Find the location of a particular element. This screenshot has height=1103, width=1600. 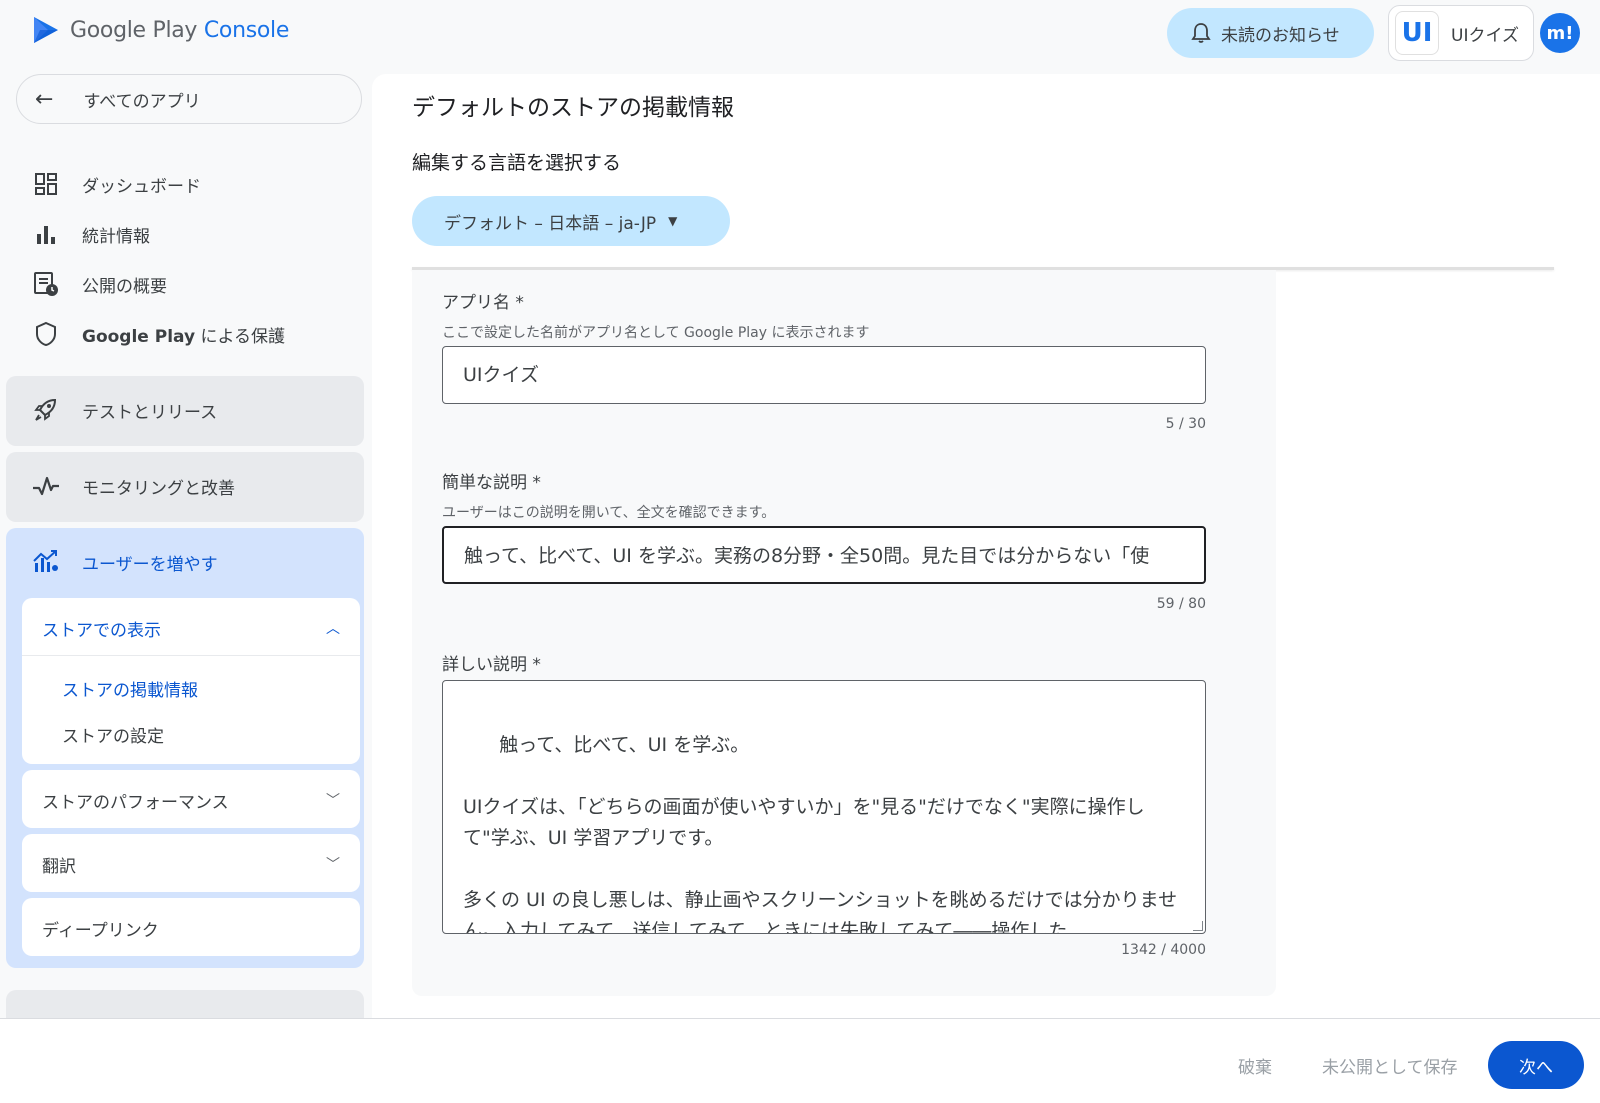

section-grow-users-label: ユーザーを増やす is located at coordinates (150, 564).